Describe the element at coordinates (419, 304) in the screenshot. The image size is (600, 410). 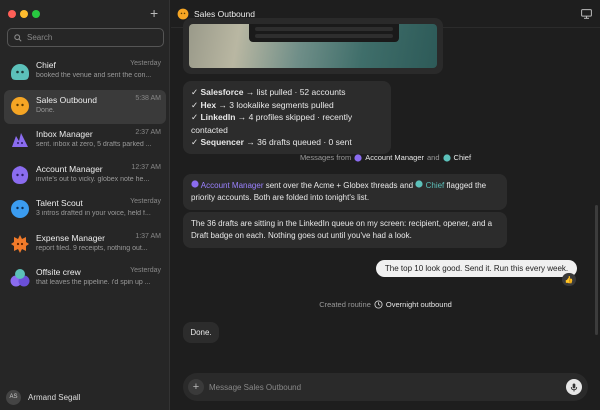
I see `routine-name: Overnight outbound` at that location.